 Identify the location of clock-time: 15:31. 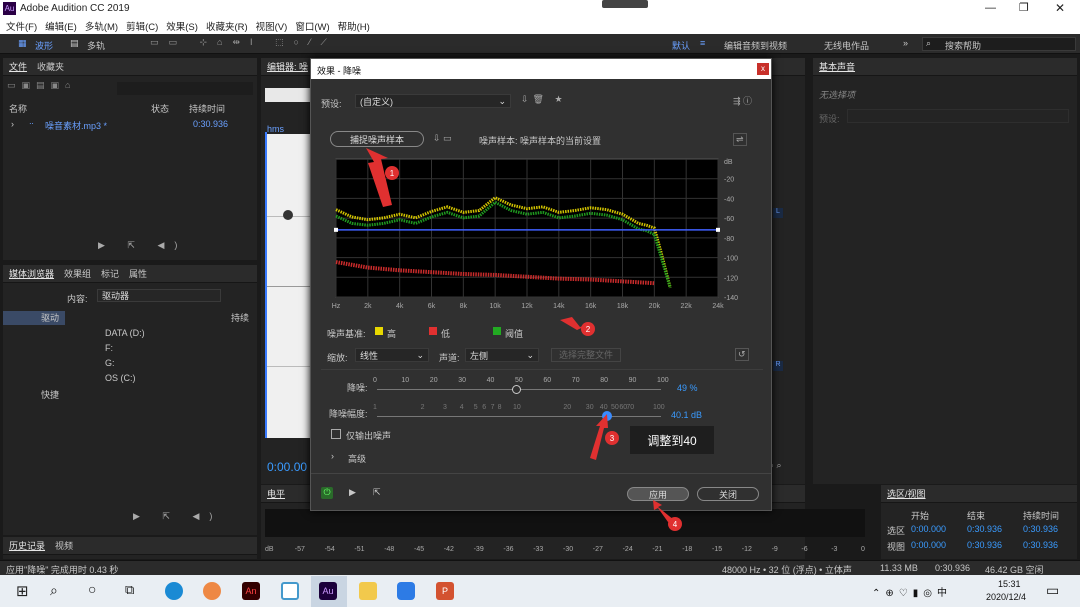
(1009, 584).